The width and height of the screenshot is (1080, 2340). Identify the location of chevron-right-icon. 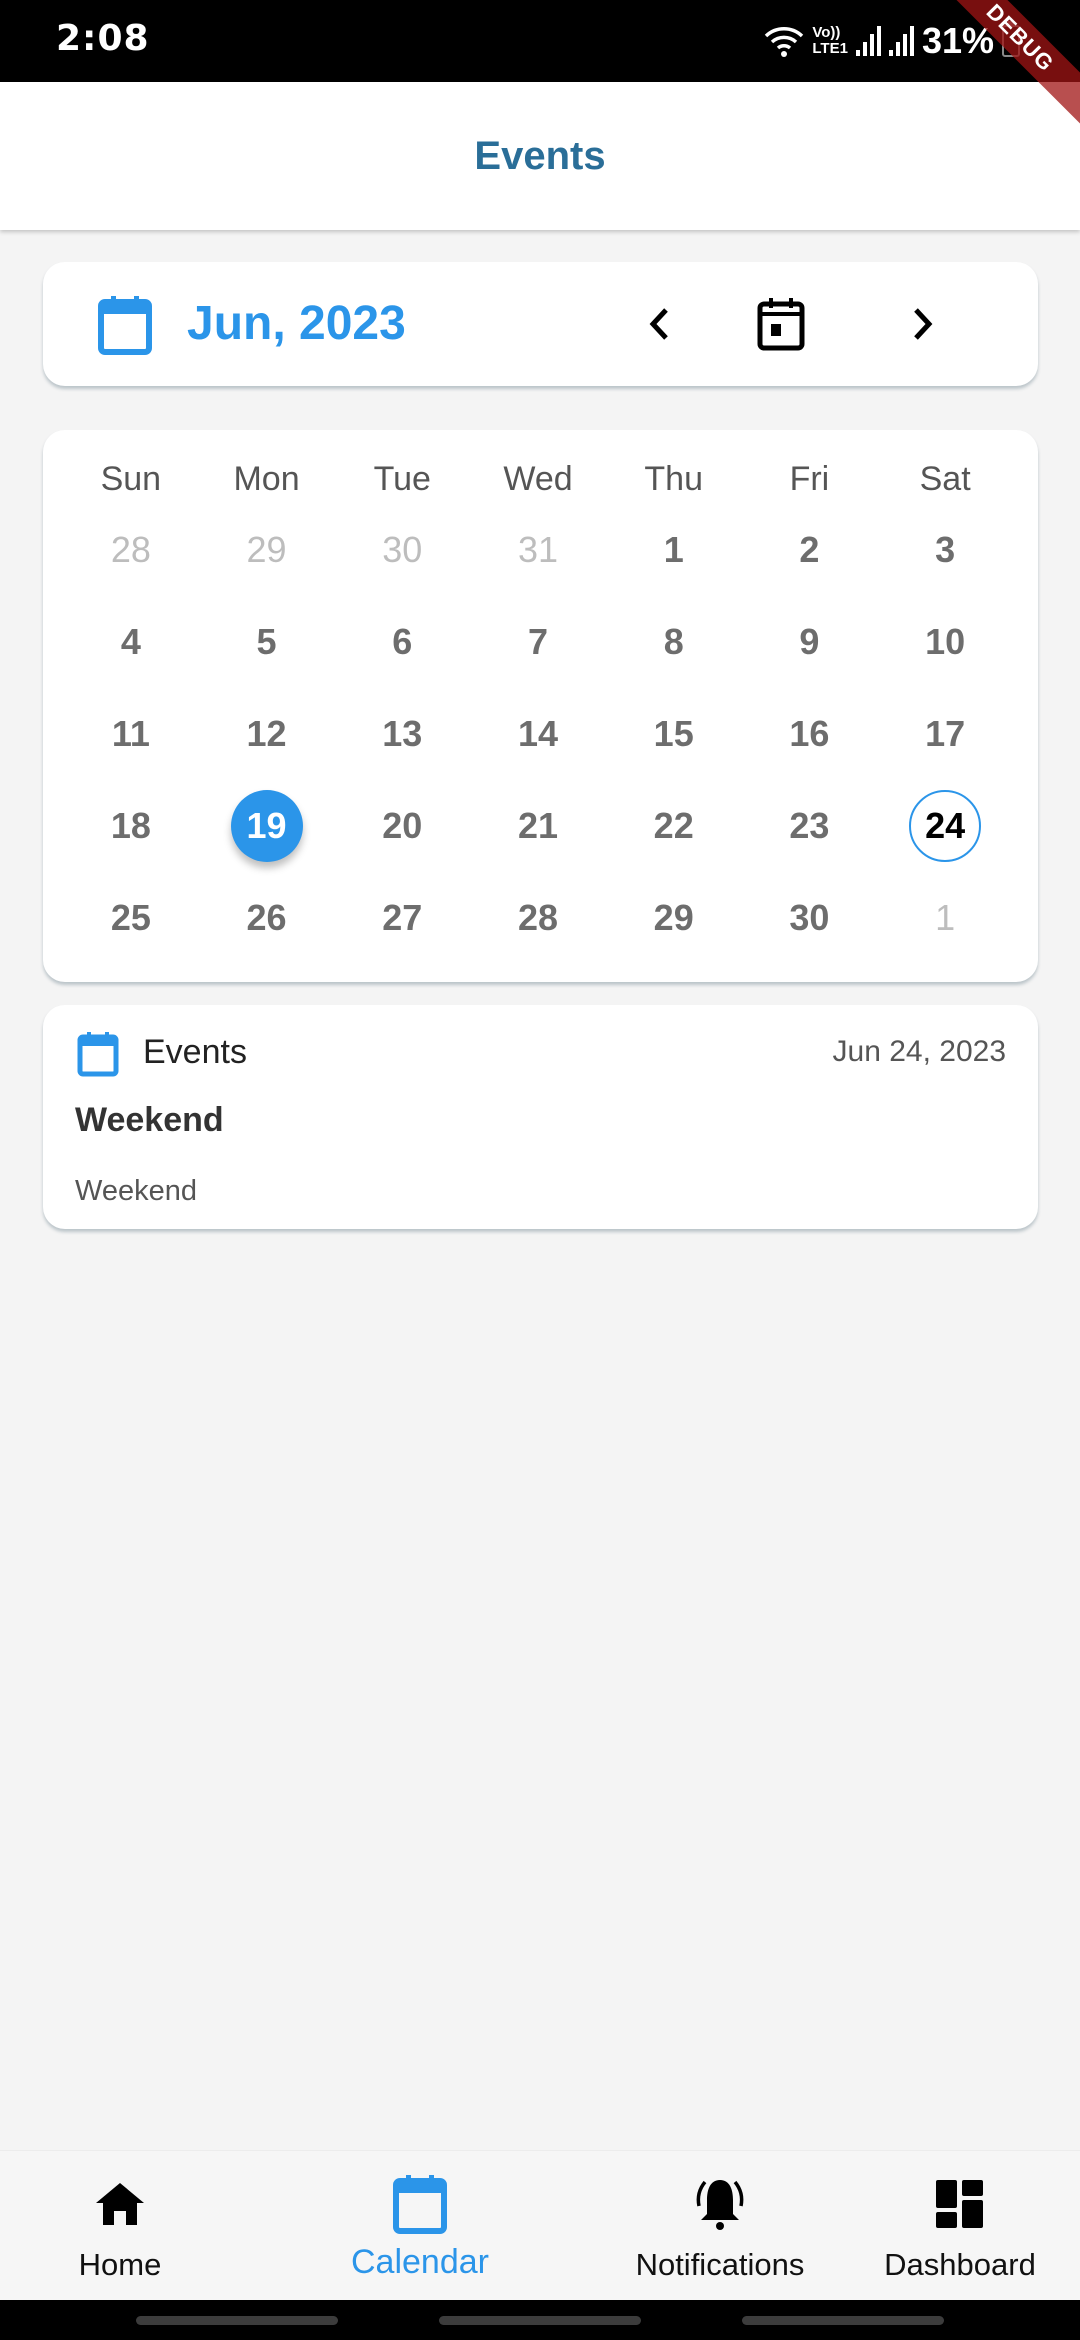
(923, 324).